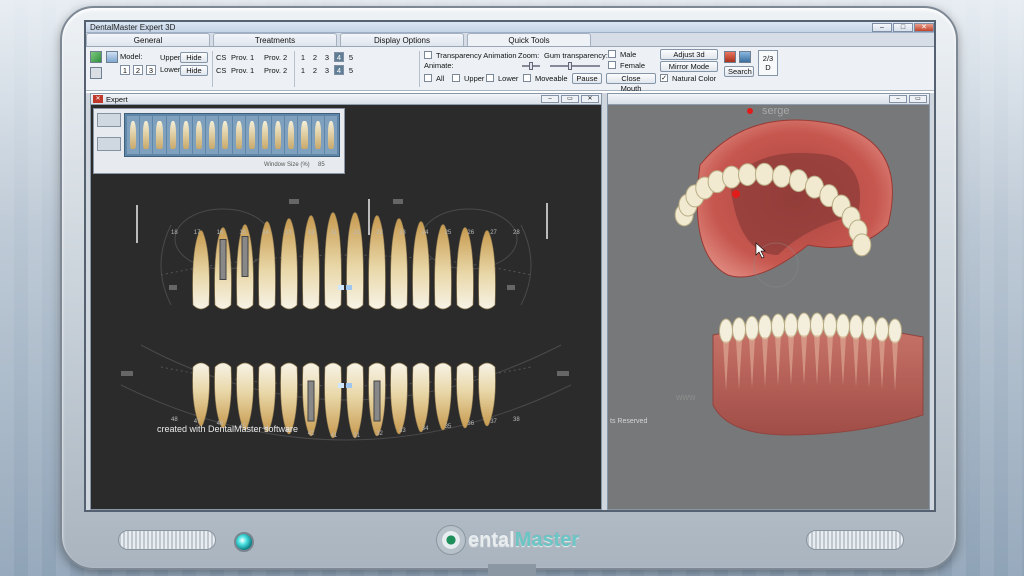 The image size is (1024, 576). What do you see at coordinates (590, 99) in the screenshot?
I see `pane-close-x-icon: ✕` at bounding box center [590, 99].